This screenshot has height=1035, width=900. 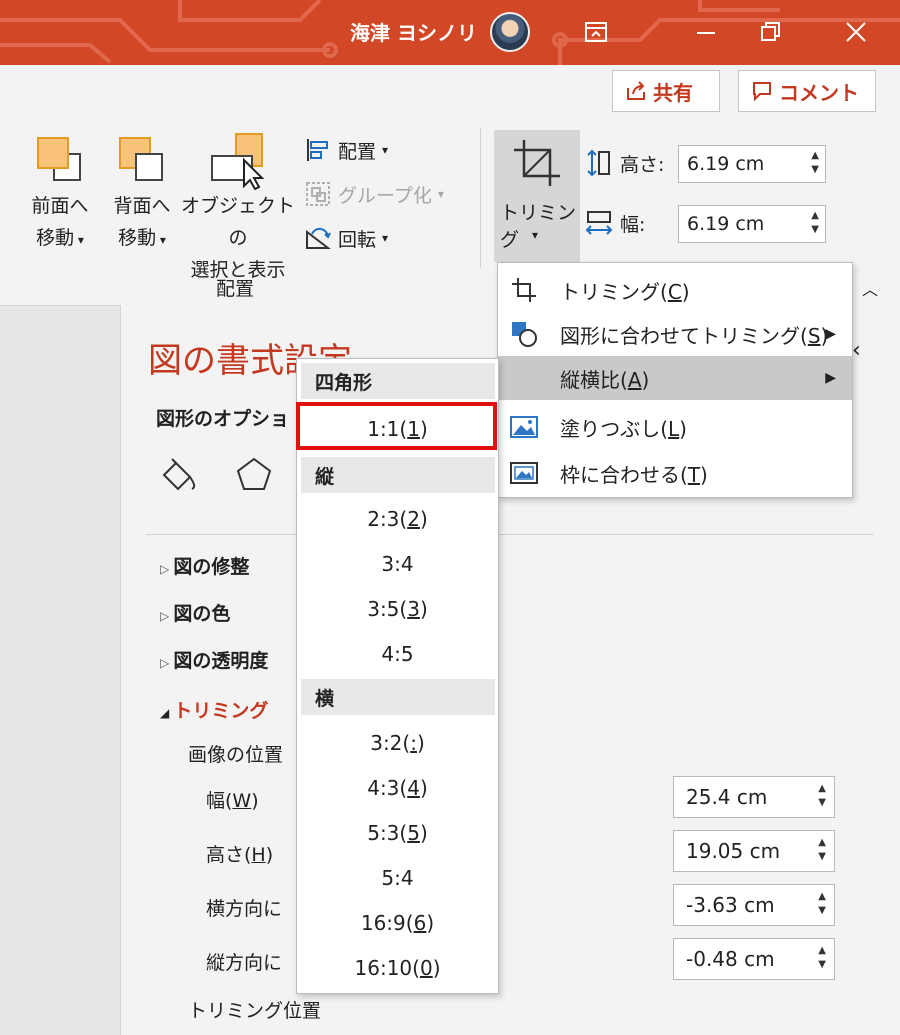 I want to click on crop-small-icon, so click(x=524, y=290).